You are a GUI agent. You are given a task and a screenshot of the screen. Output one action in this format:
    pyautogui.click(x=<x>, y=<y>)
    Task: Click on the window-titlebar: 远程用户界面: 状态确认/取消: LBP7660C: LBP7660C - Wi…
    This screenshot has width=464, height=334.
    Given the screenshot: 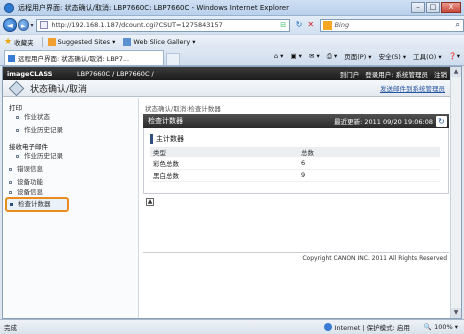 What is the action you would take?
    pyautogui.click(x=232, y=8)
    